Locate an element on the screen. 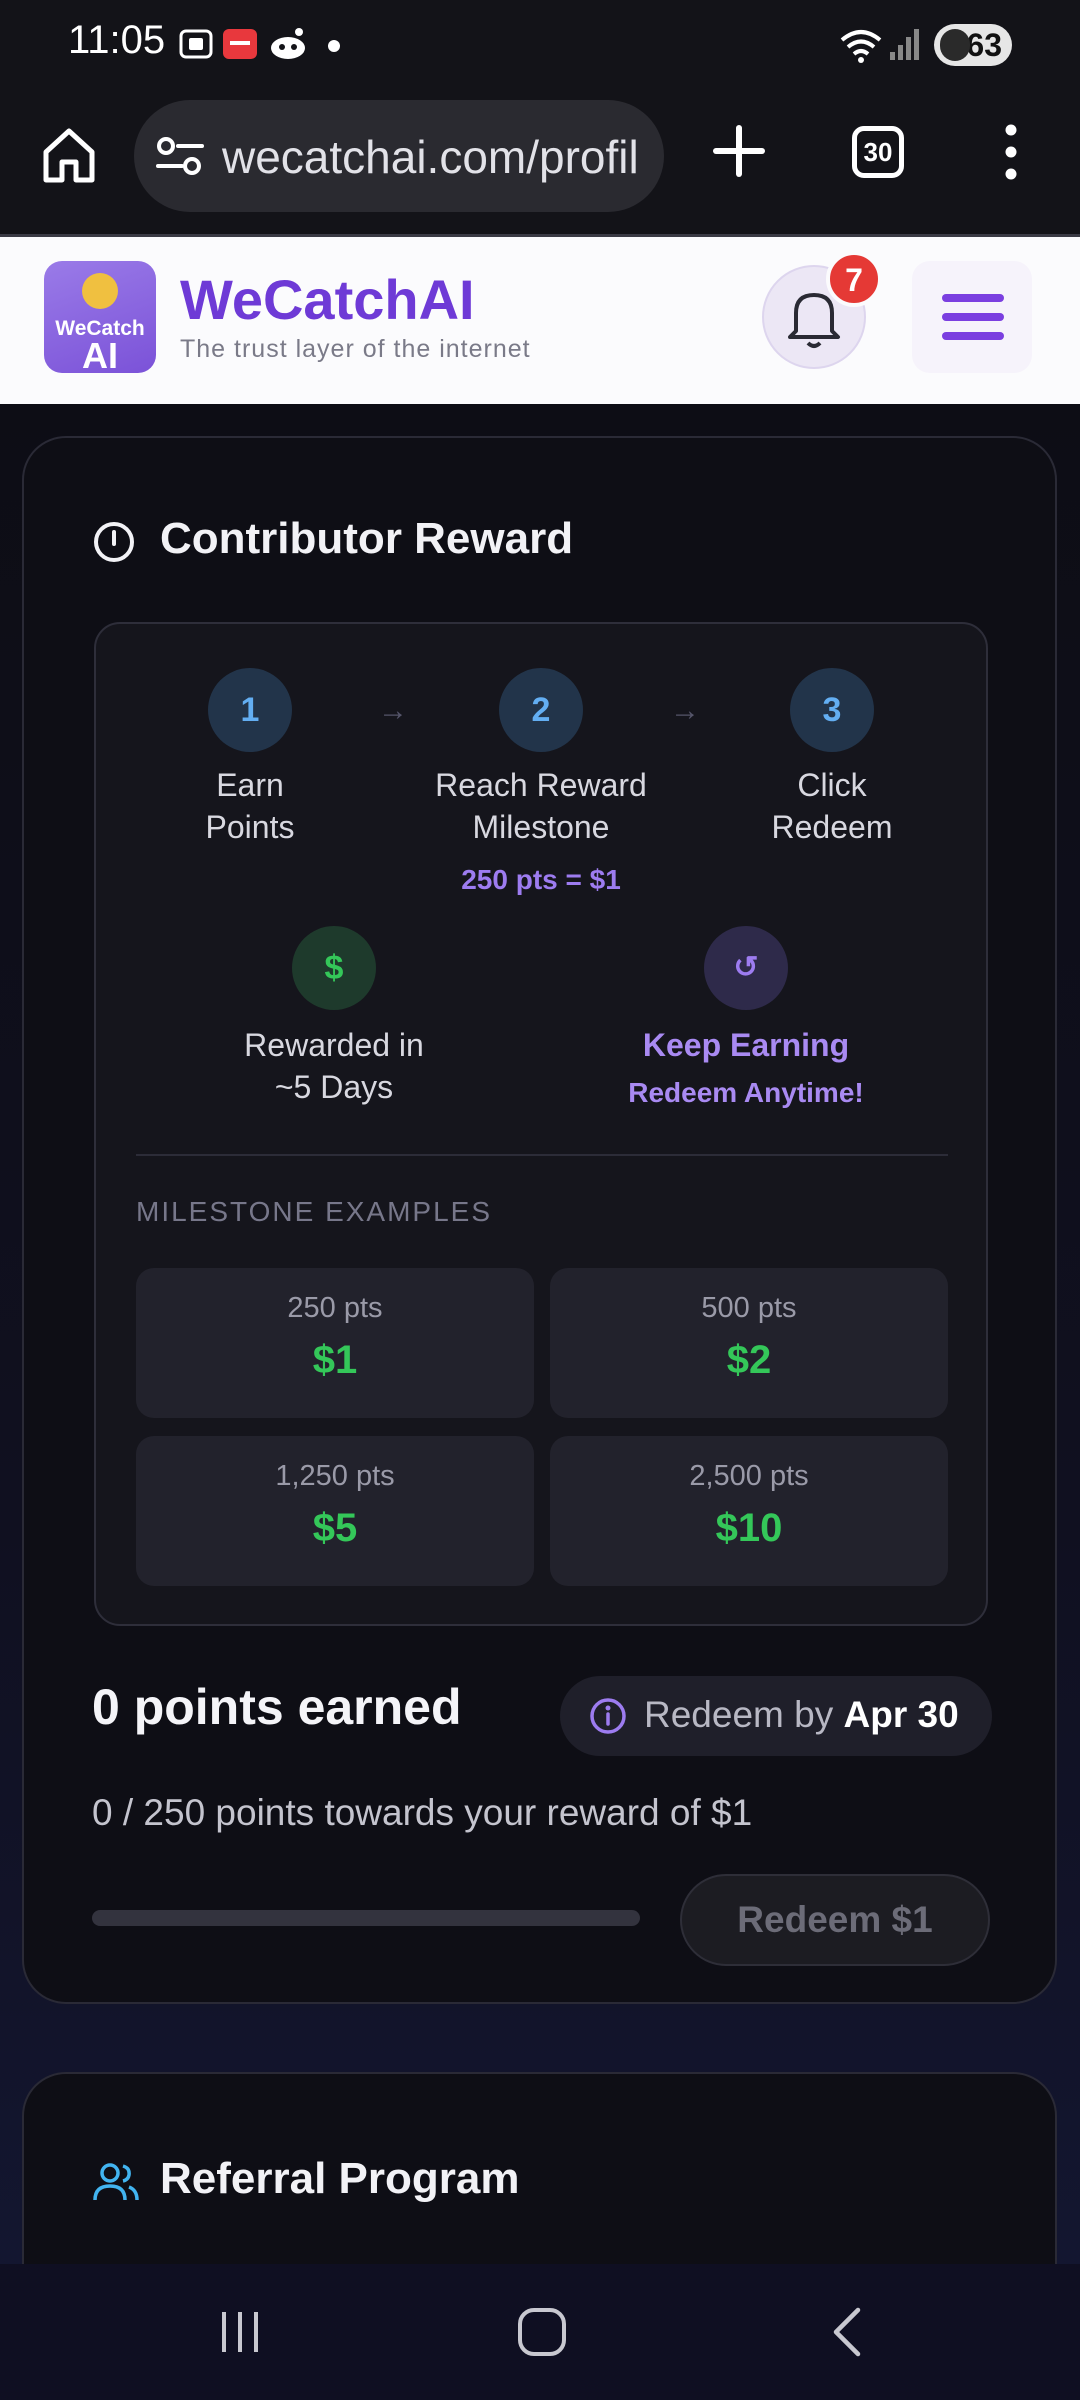 This screenshot has width=1080, height=2400. milestone-tile: 250 pts $1 is located at coordinates (335, 1343).